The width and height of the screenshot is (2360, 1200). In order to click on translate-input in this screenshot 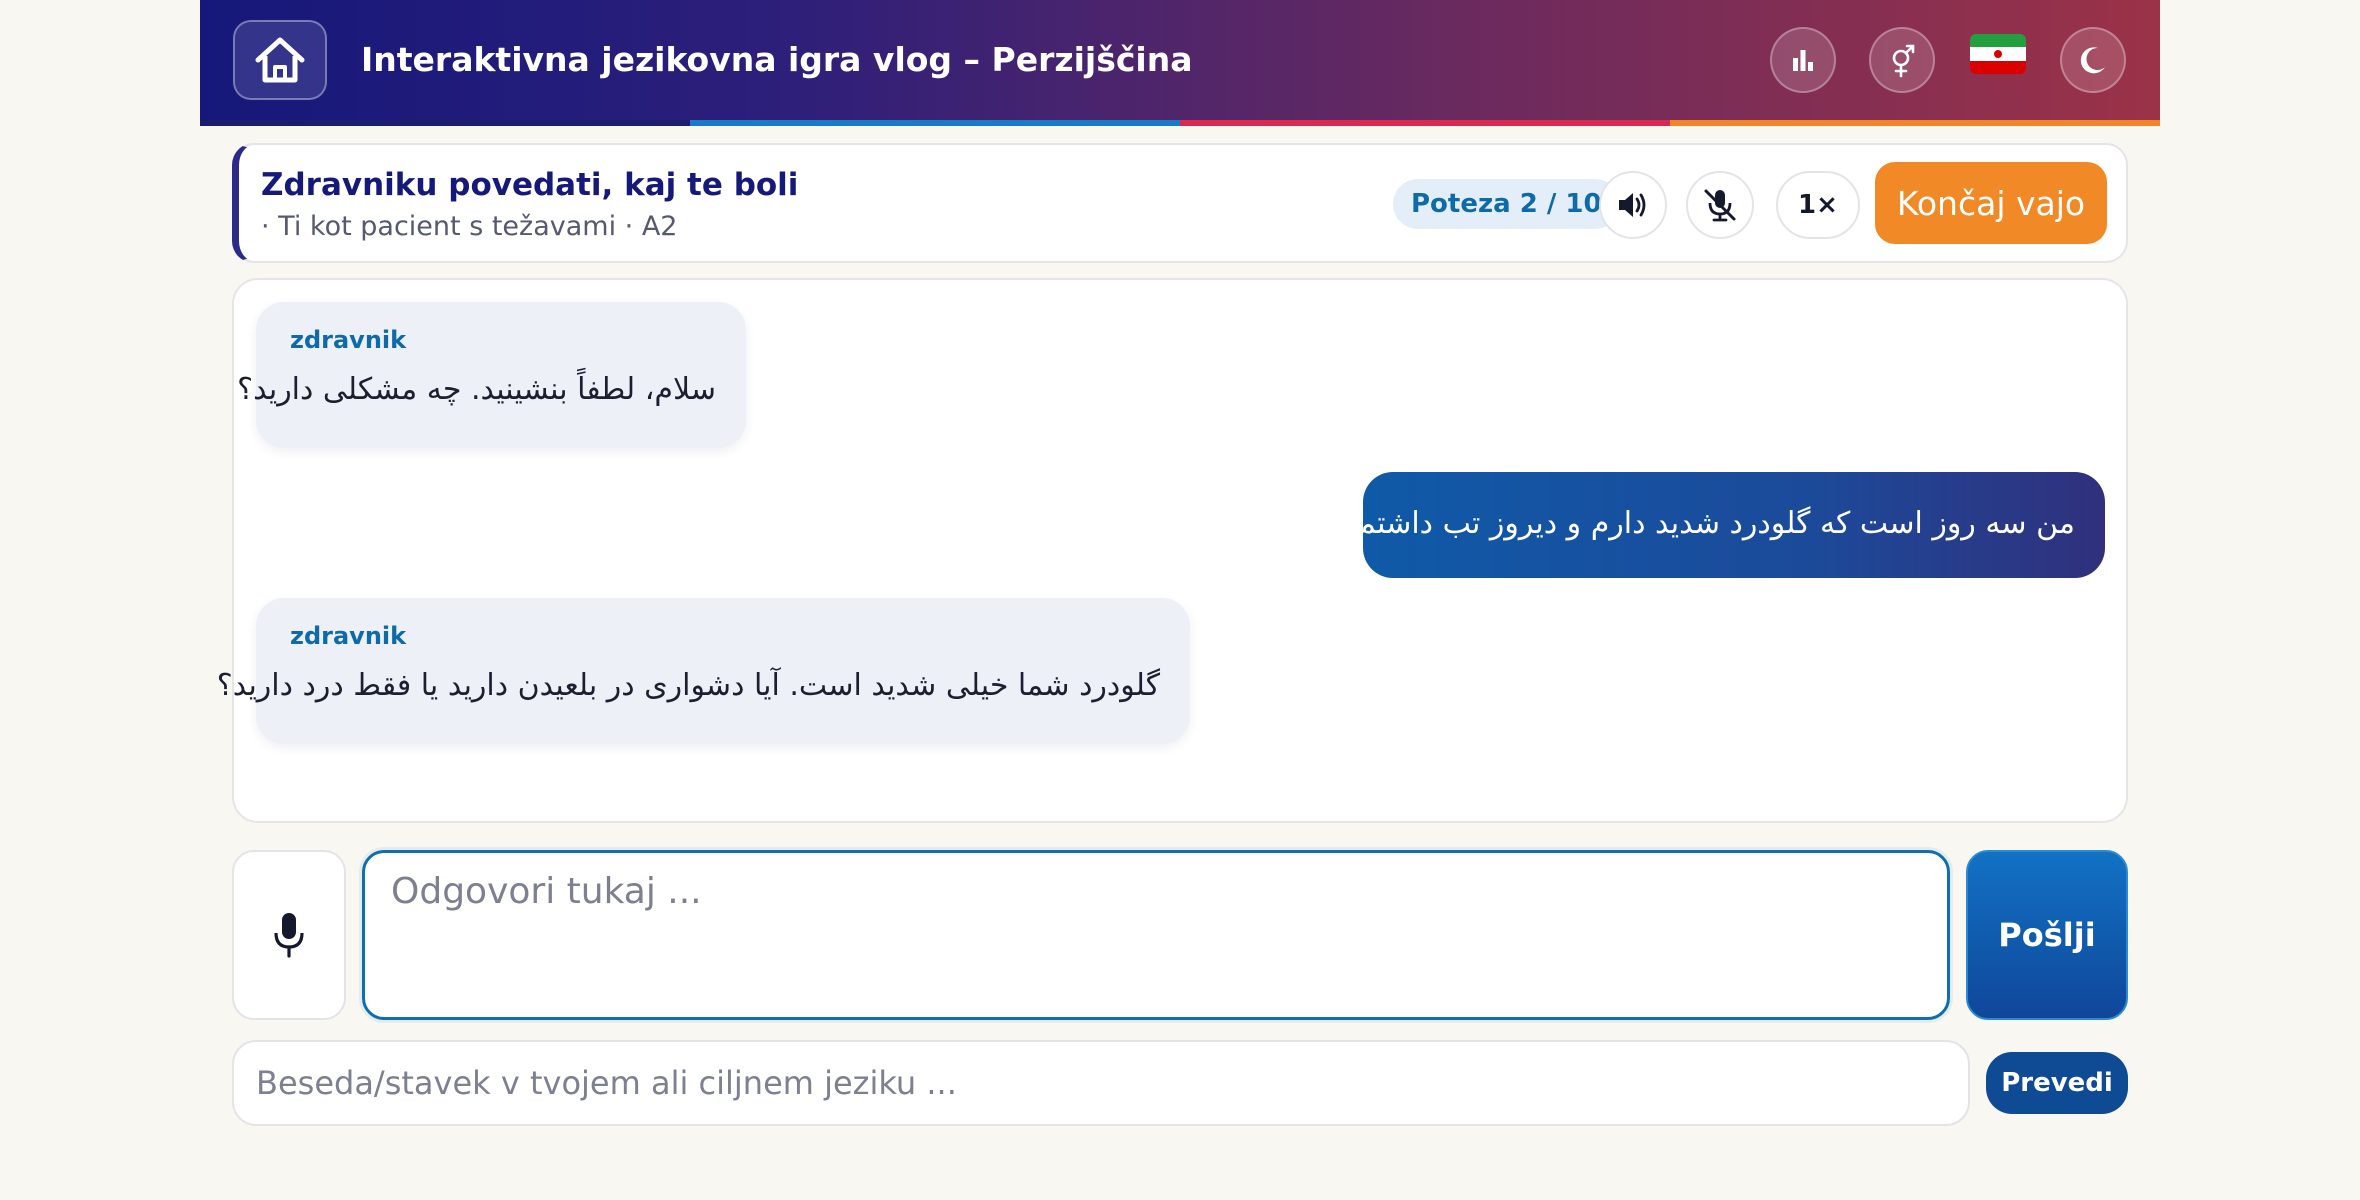, I will do `click(1101, 1083)`.